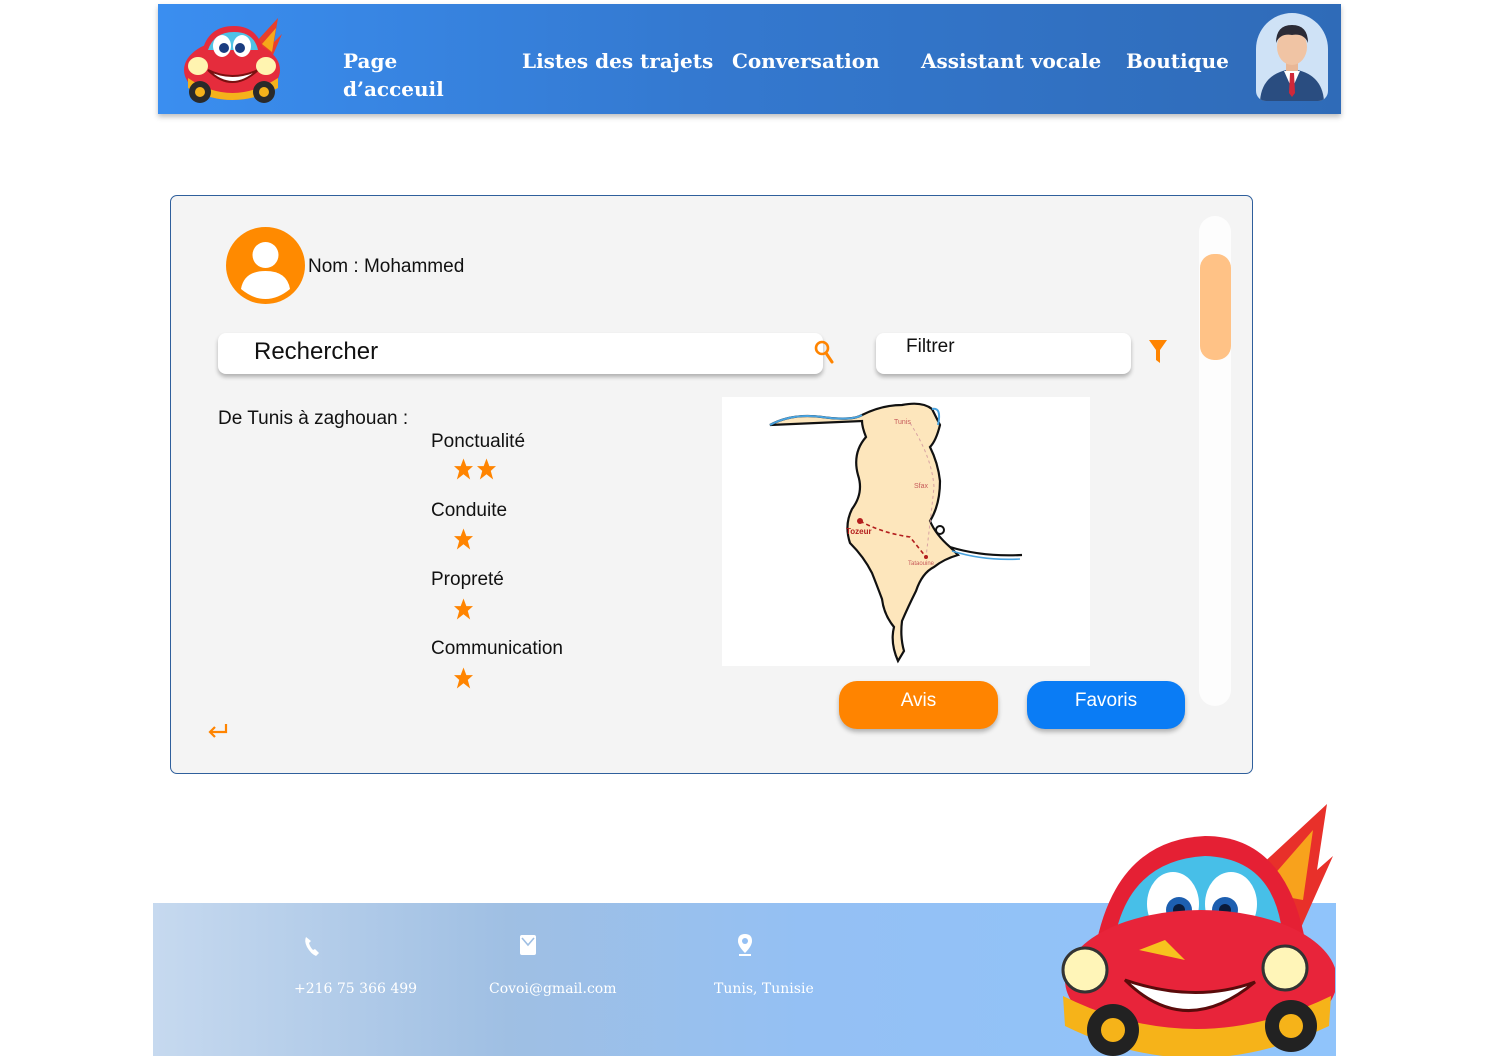 The width and height of the screenshot is (1504, 1056). I want to click on favoris-button: Favoris, so click(1106, 705).